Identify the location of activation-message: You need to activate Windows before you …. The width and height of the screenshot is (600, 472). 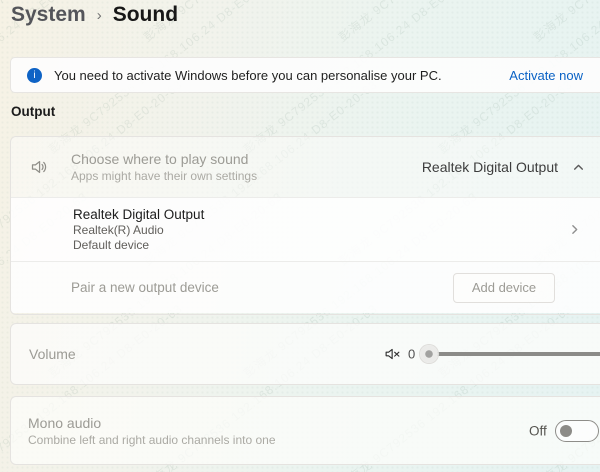
(248, 75).